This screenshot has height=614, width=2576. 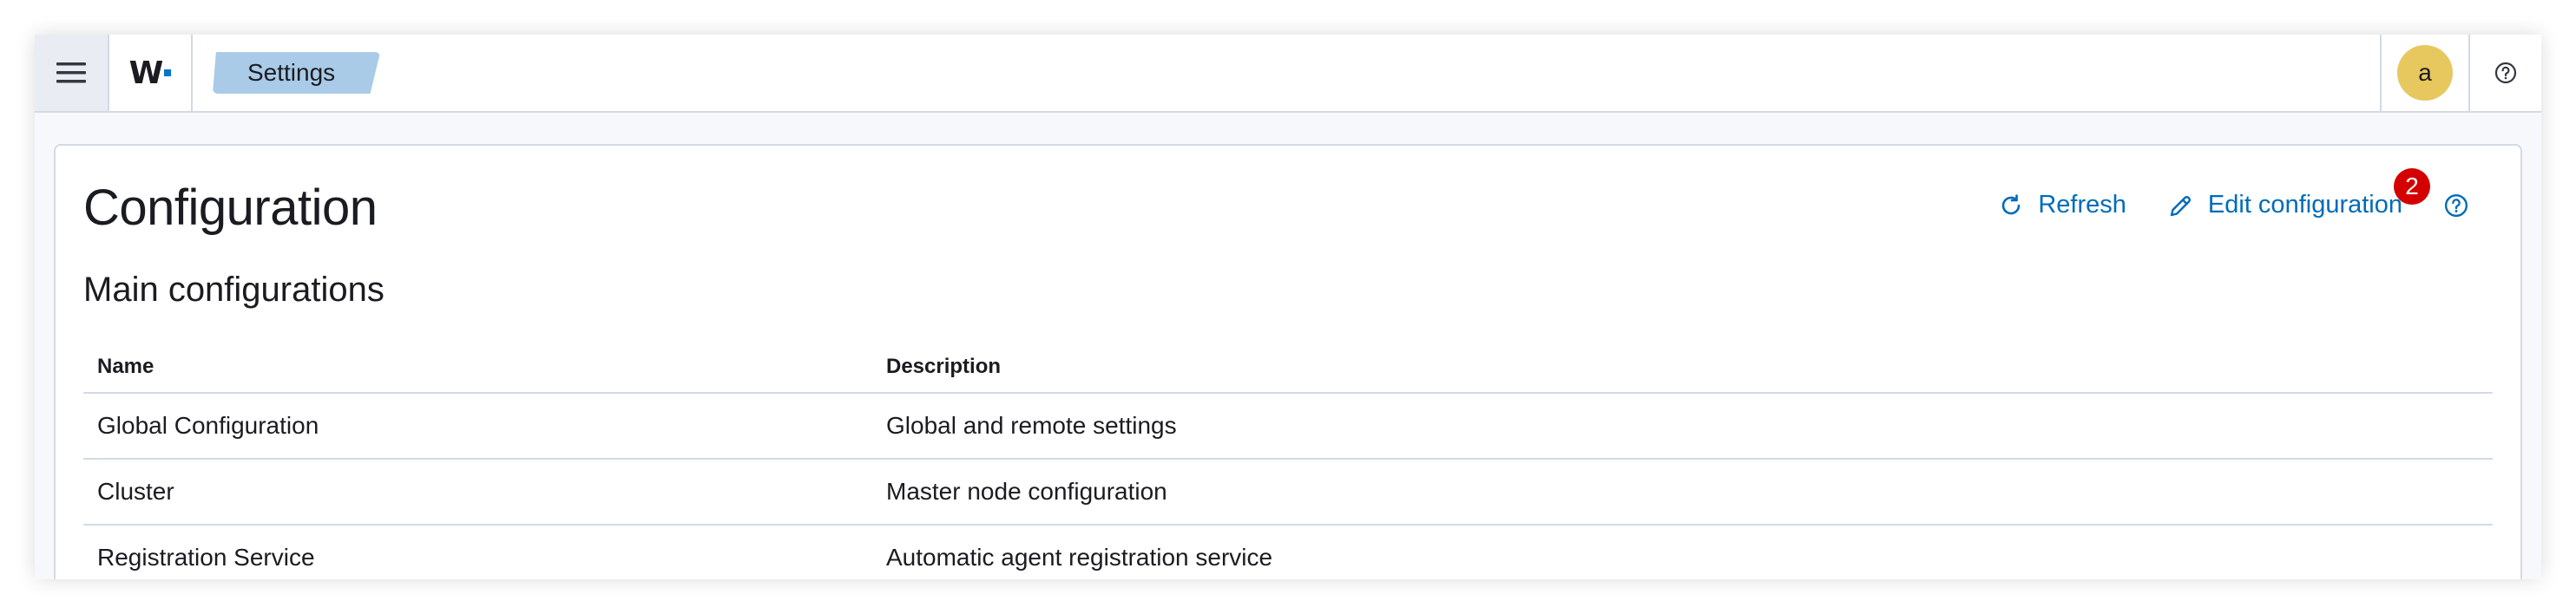 What do you see at coordinates (206, 557) in the screenshot?
I see `row-name: Registration Service` at bounding box center [206, 557].